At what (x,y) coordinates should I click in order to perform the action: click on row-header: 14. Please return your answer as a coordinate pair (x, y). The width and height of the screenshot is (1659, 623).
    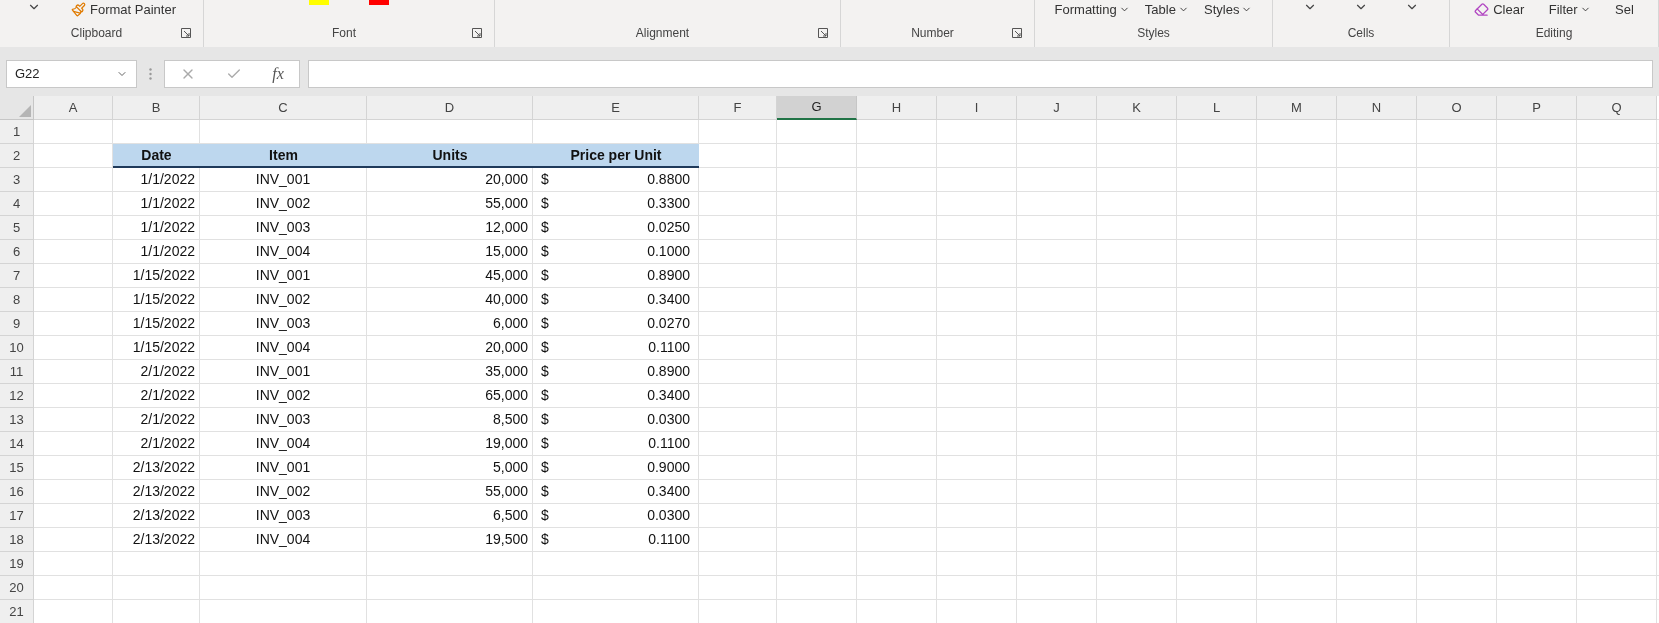
    Looking at the image, I should click on (17, 444).